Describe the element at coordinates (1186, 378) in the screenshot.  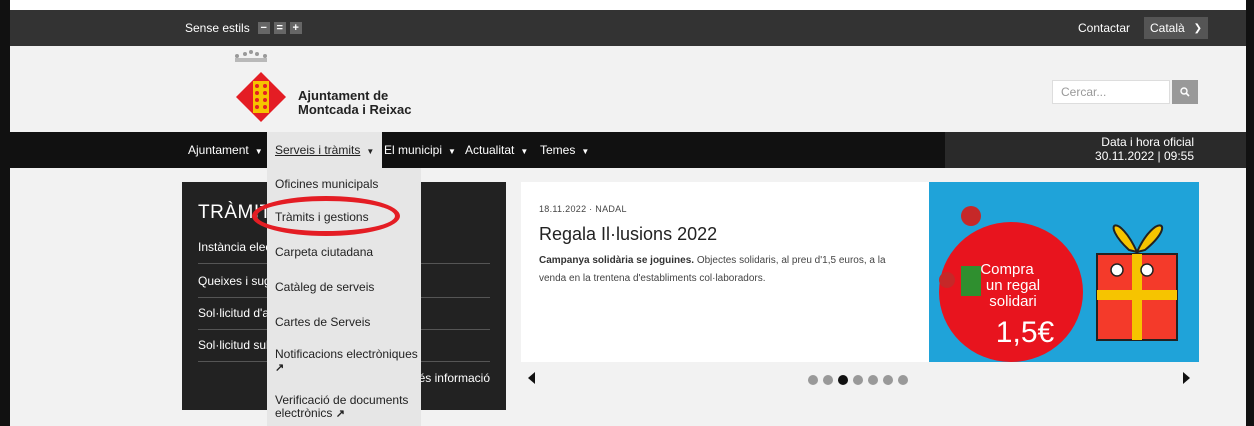
I see `carousel-next-arrow-icon` at that location.